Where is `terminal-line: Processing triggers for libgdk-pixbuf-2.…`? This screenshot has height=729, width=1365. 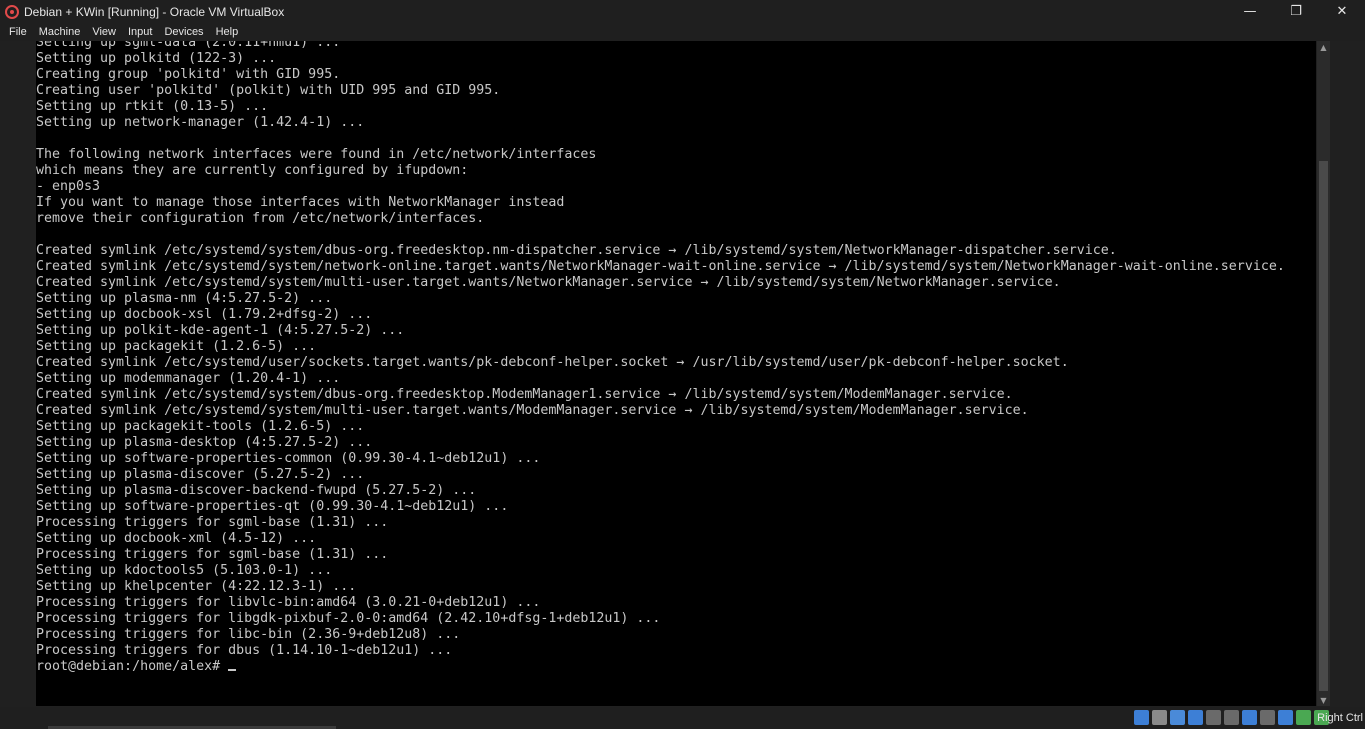
terminal-line: Processing triggers for libgdk-pixbuf-2.… is located at coordinates (348, 618).